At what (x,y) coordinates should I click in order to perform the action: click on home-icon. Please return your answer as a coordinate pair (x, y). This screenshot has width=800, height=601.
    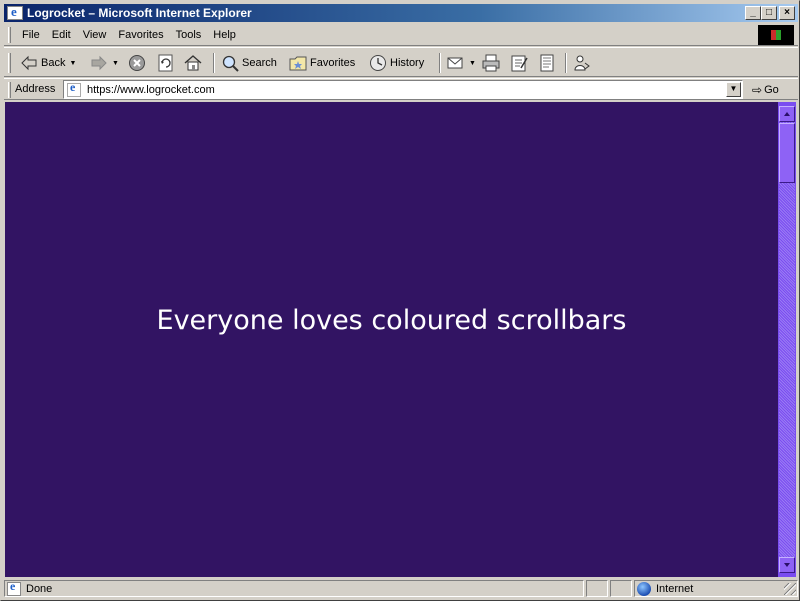
    Looking at the image, I should click on (193, 63).